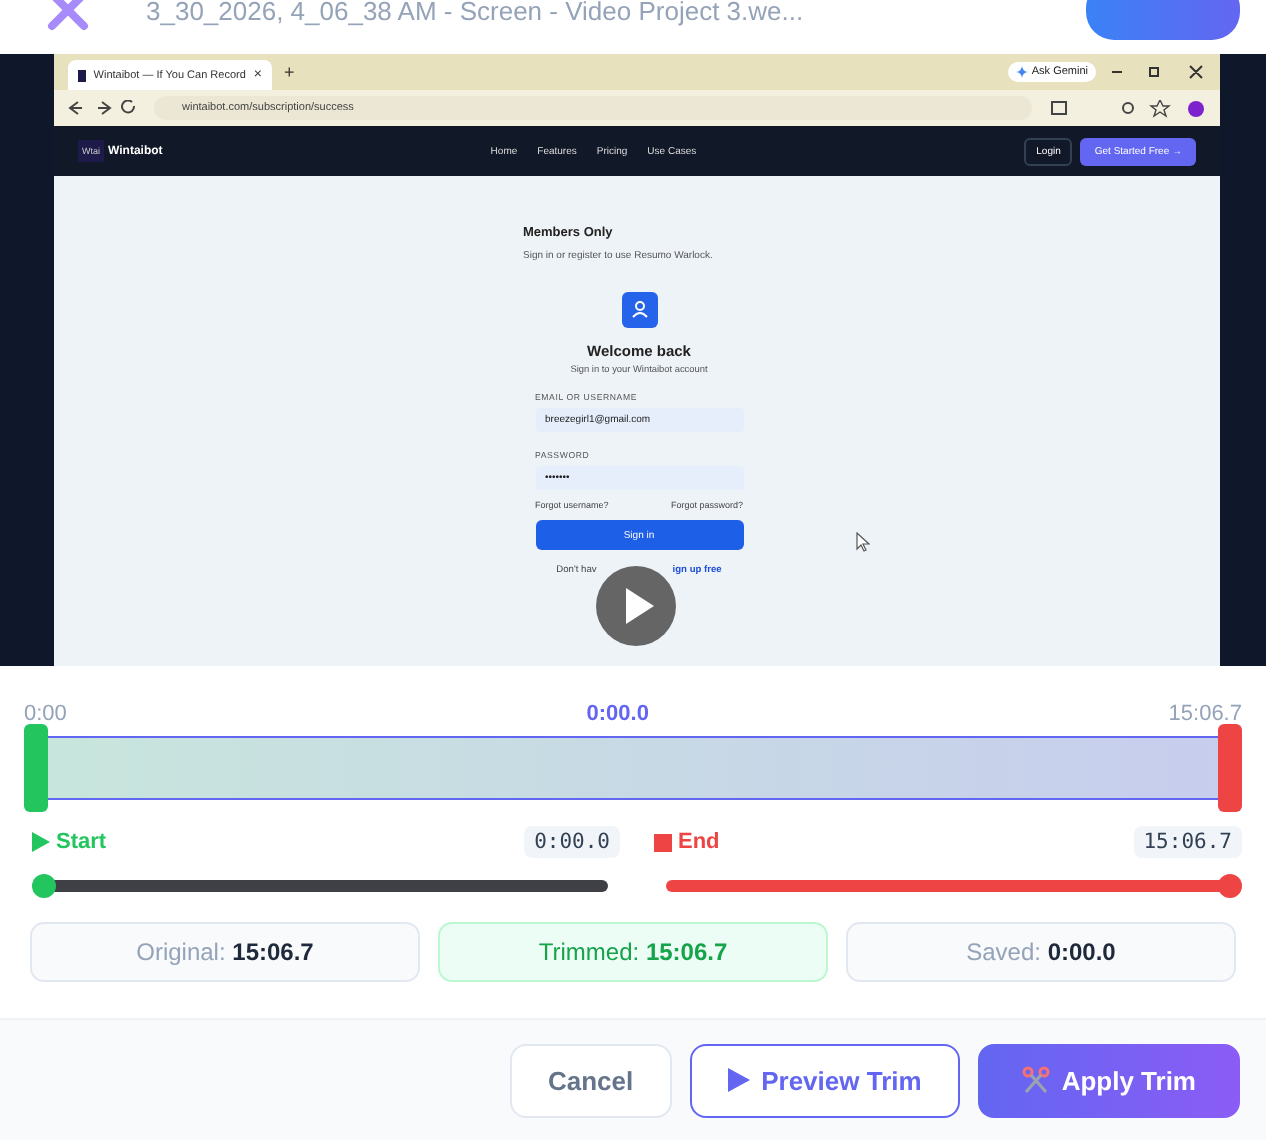 The image size is (1266, 1144). Describe the element at coordinates (1158, 72) in the screenshot. I see `window-controls-drawing` at that location.